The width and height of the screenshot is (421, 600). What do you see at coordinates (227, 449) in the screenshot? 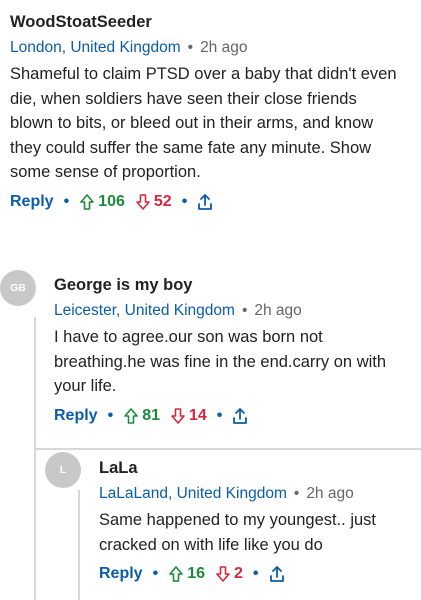
I see `thread-line-level-2-horizontal` at bounding box center [227, 449].